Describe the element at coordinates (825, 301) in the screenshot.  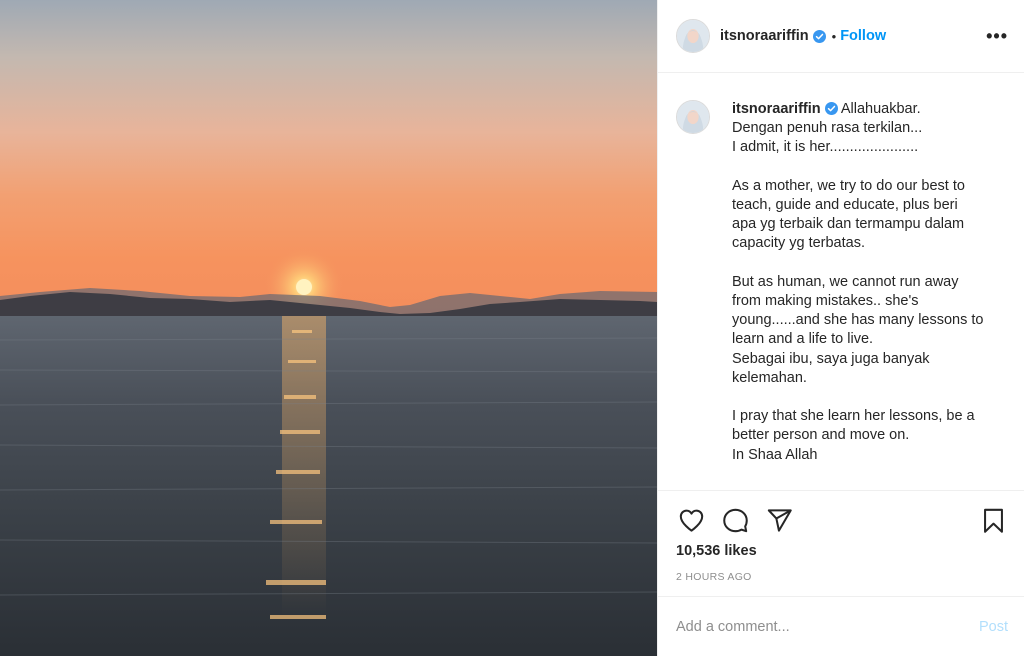
I see `caption-line: from making mistakes.. she's` at that location.